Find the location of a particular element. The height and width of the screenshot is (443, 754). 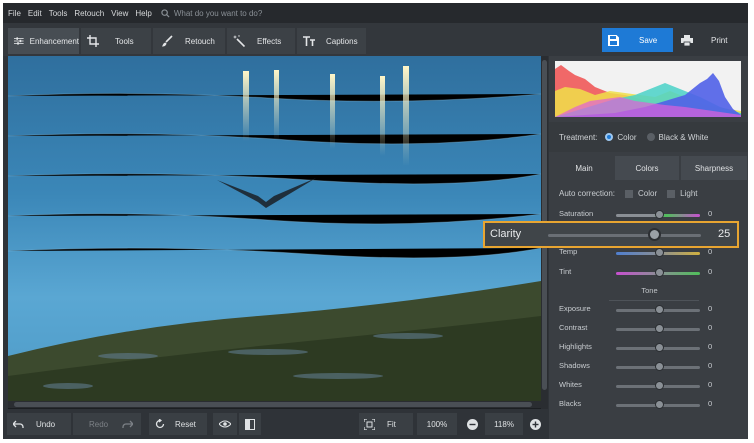

treatment-color-radio is located at coordinates (609, 137).